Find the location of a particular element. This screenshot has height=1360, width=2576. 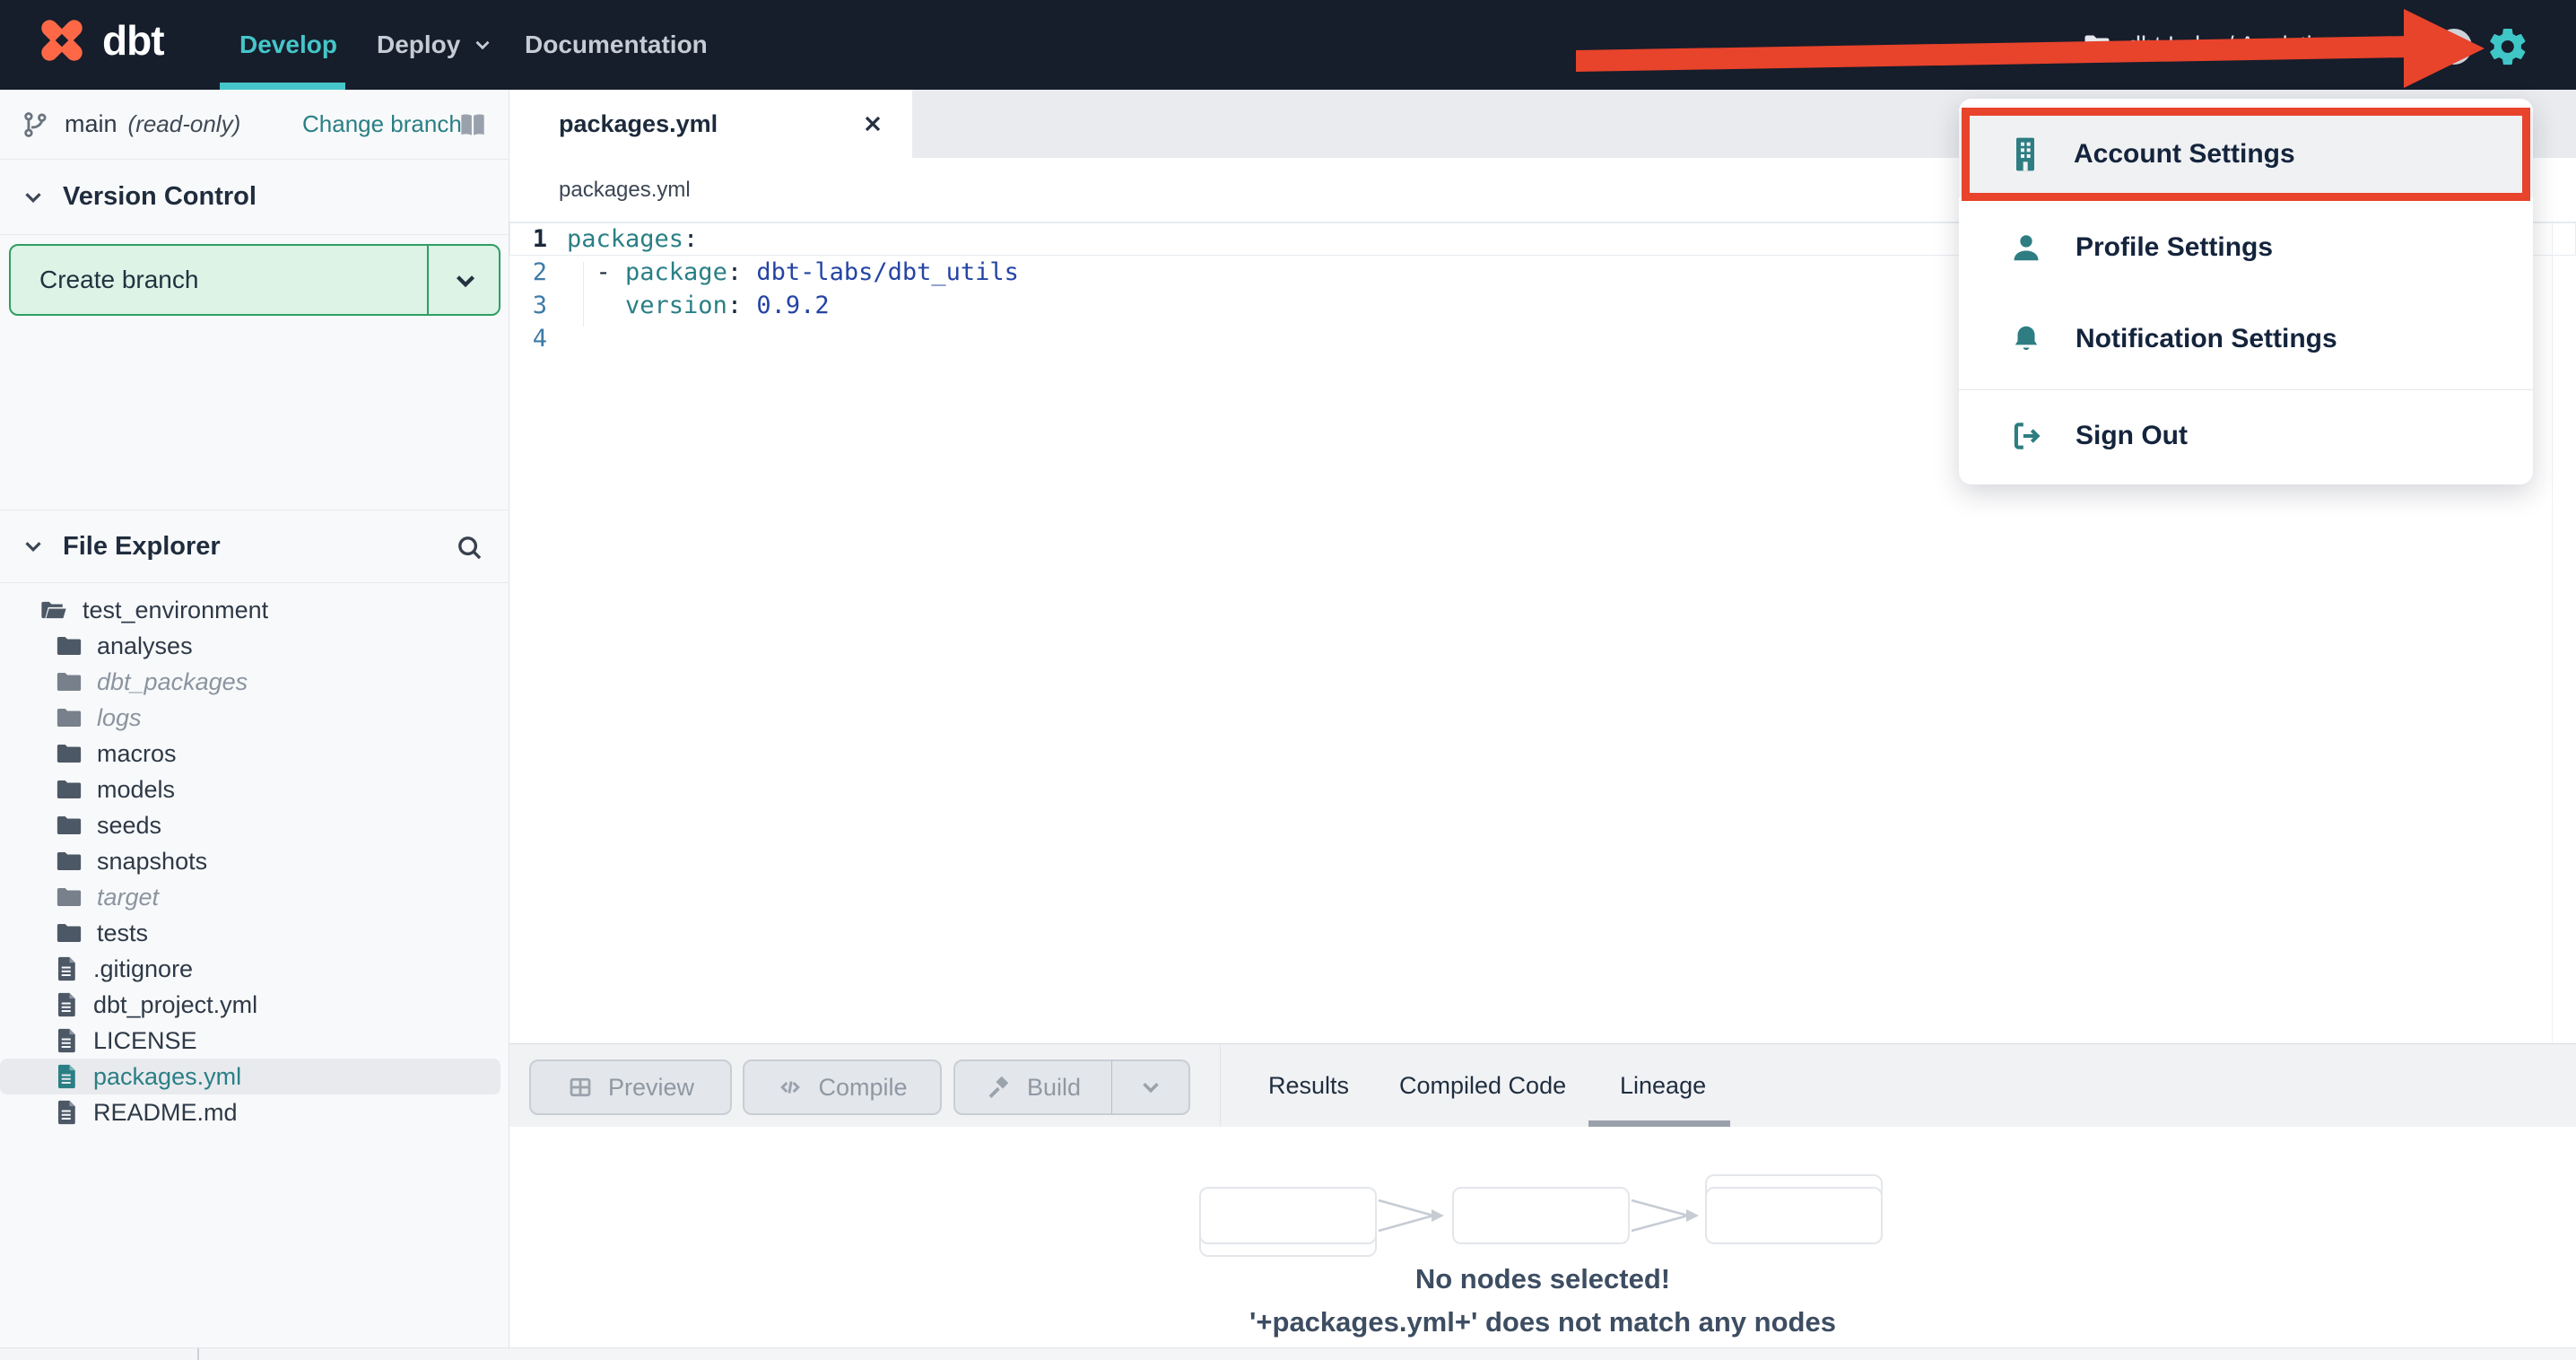

file-row: logs is located at coordinates (254, 718).